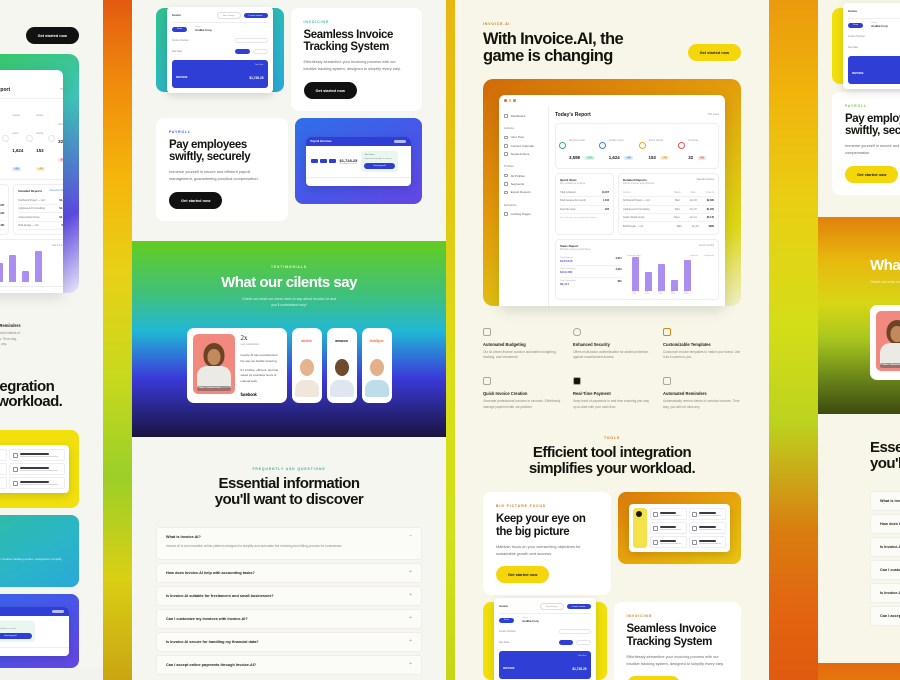  Describe the element at coordinates (523, 192) in the screenshot. I see `sidebar-item: Export Reports` at that location.